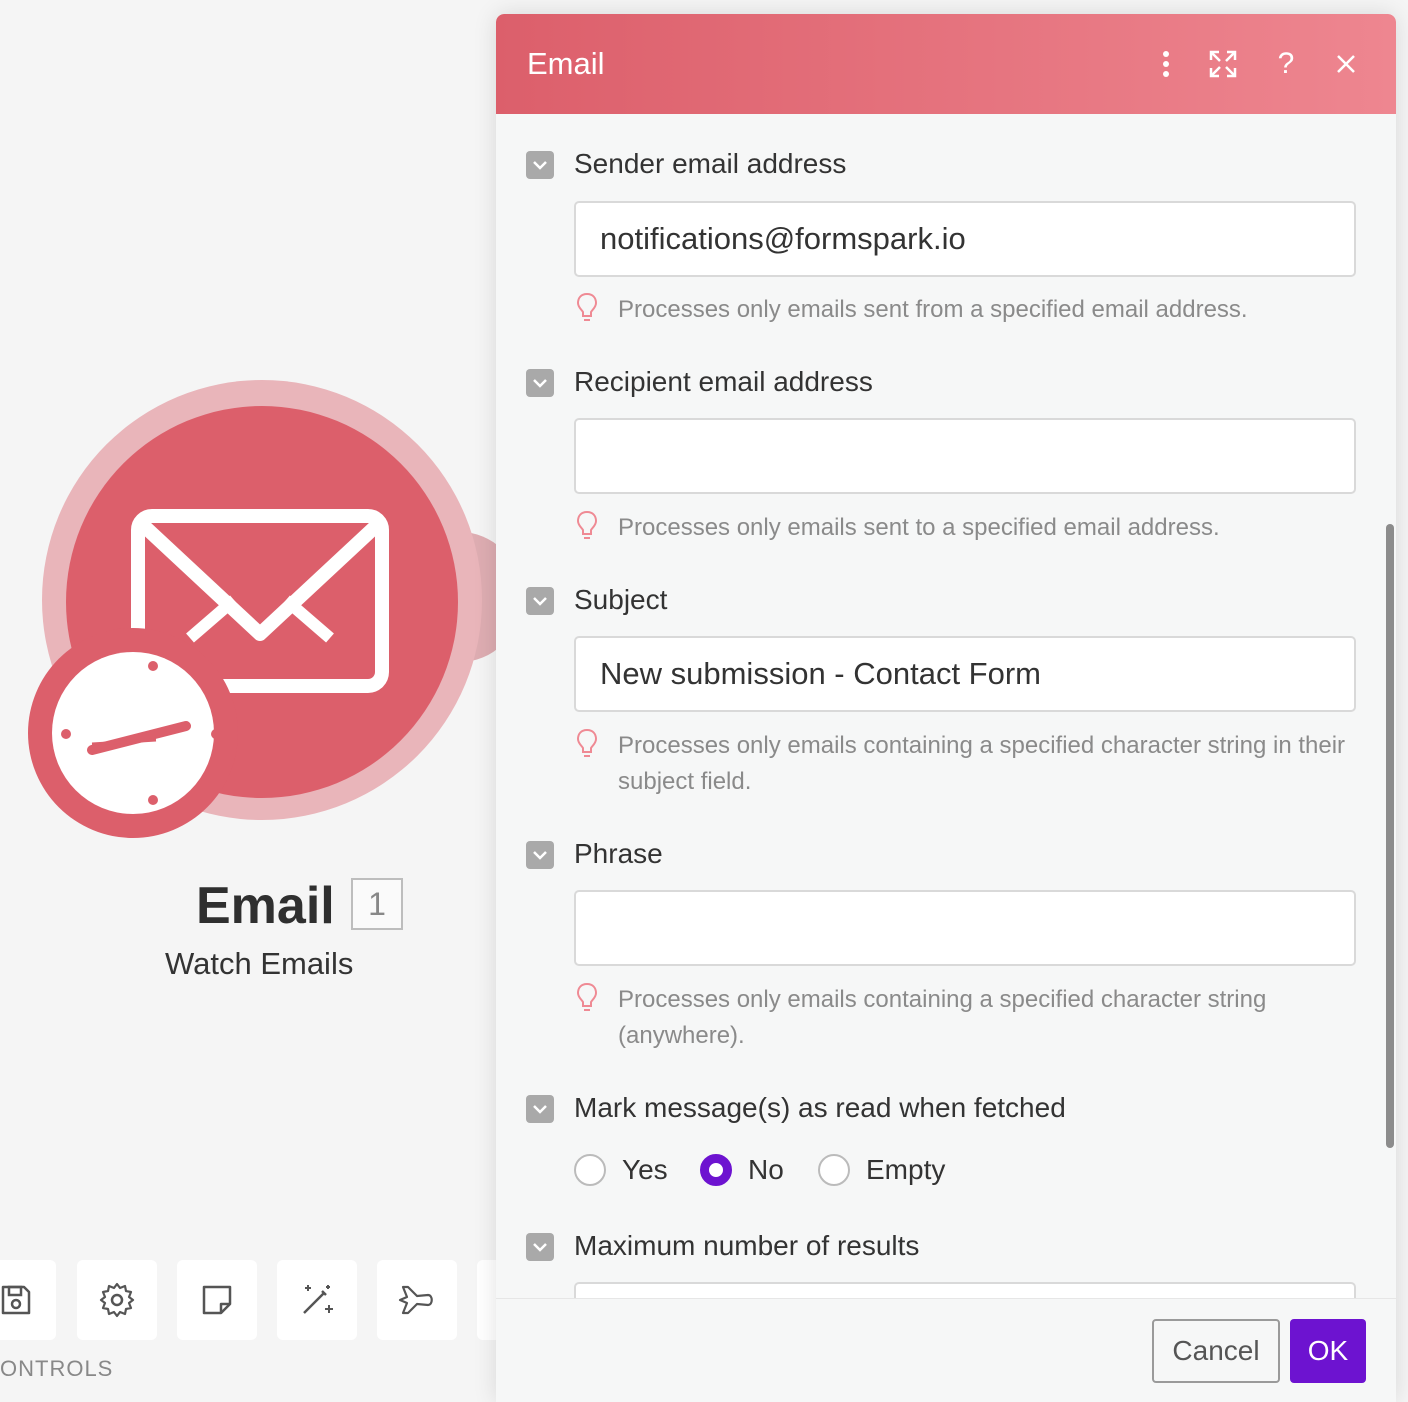 The image size is (1408, 1402). Describe the element at coordinates (645, 1169) in the screenshot. I see `radio-label: Yes` at that location.